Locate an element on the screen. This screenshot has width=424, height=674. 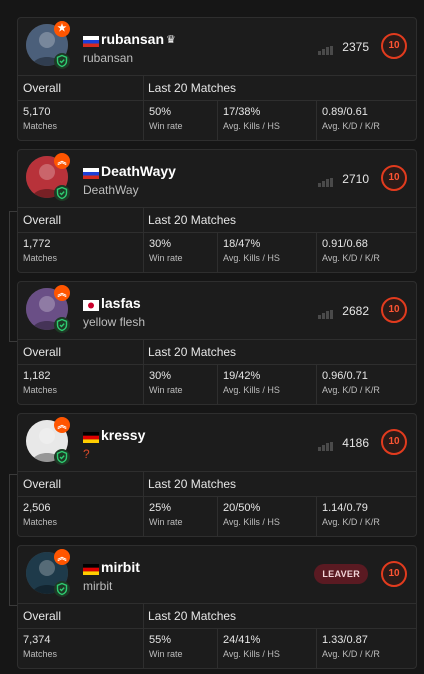
player-subname: mirbit is located at coordinates (98, 586).